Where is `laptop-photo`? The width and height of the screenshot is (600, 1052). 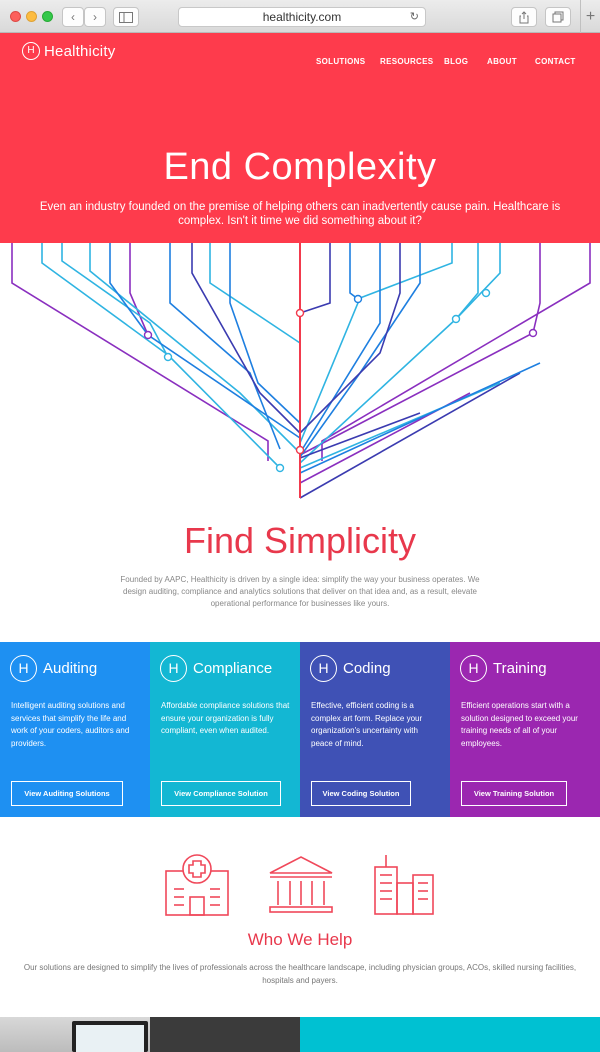
laptop-photo is located at coordinates (150, 1034).